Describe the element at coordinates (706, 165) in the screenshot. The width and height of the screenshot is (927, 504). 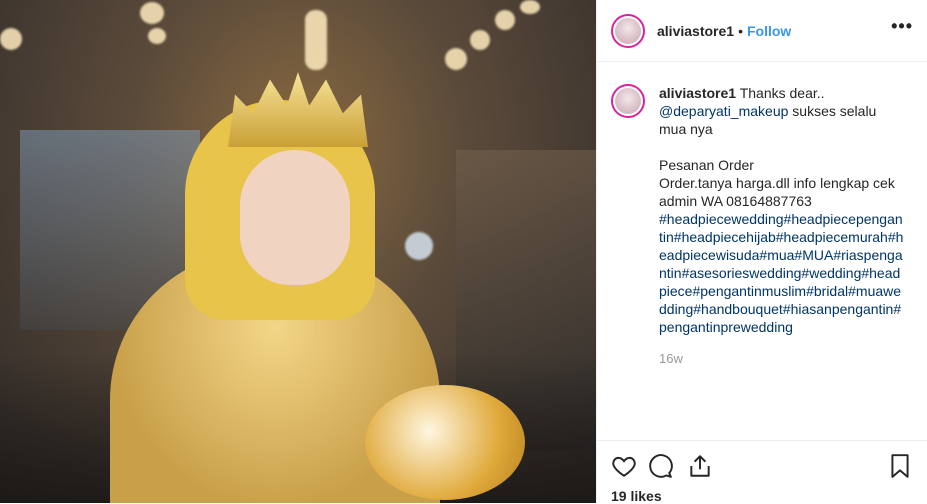
I see `order-title: Pesanan Order` at that location.